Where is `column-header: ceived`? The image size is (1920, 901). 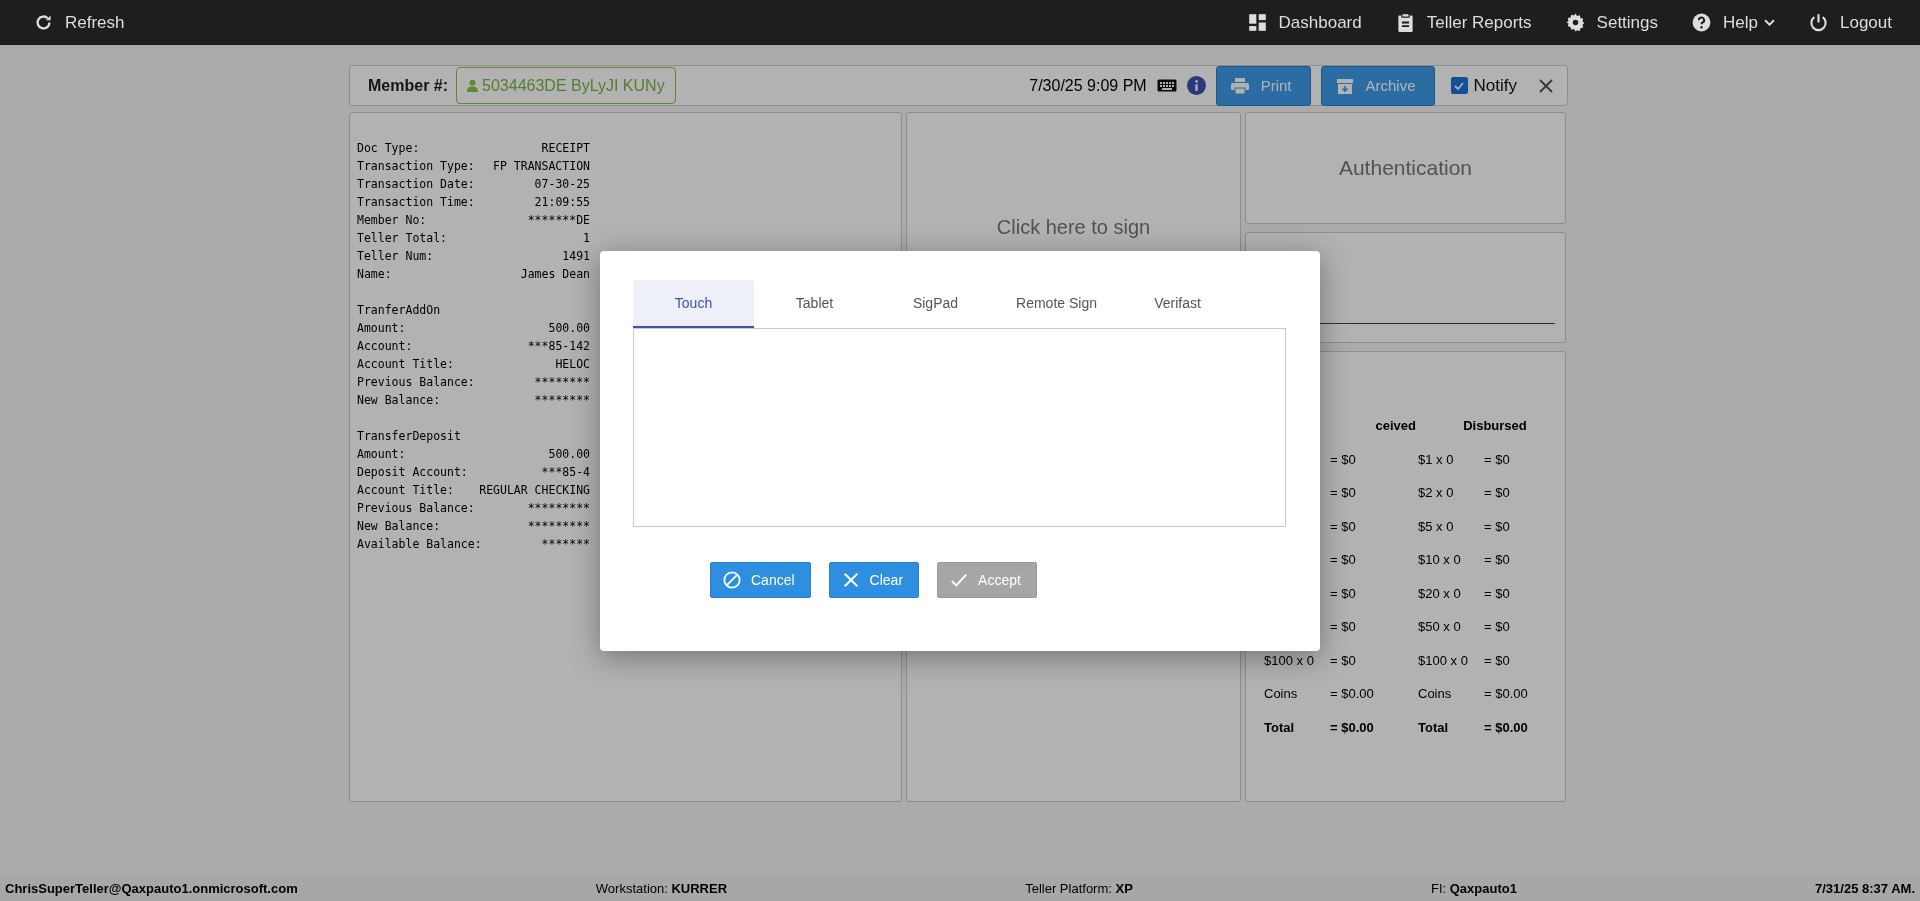 column-header: ceived is located at coordinates (1395, 425).